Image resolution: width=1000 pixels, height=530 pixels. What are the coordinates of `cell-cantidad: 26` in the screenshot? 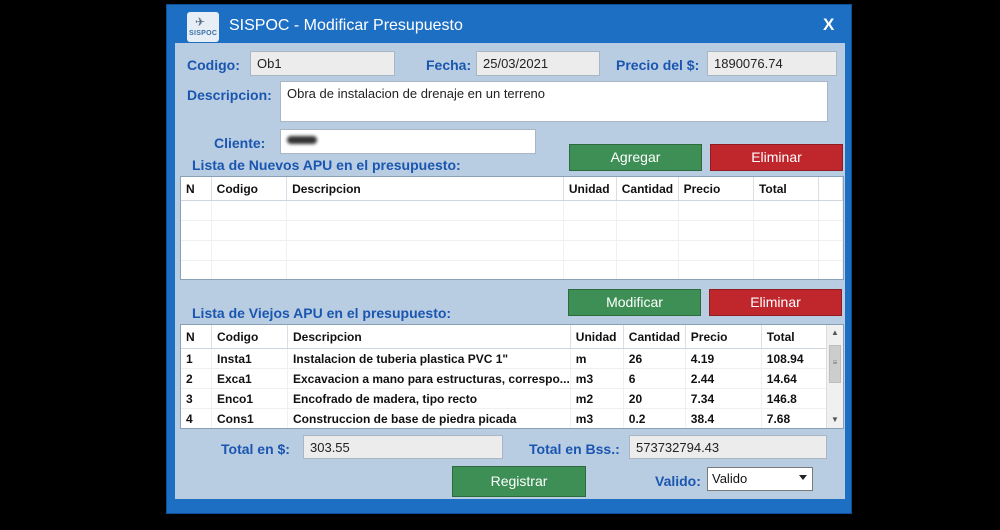 It's located at (654, 358).